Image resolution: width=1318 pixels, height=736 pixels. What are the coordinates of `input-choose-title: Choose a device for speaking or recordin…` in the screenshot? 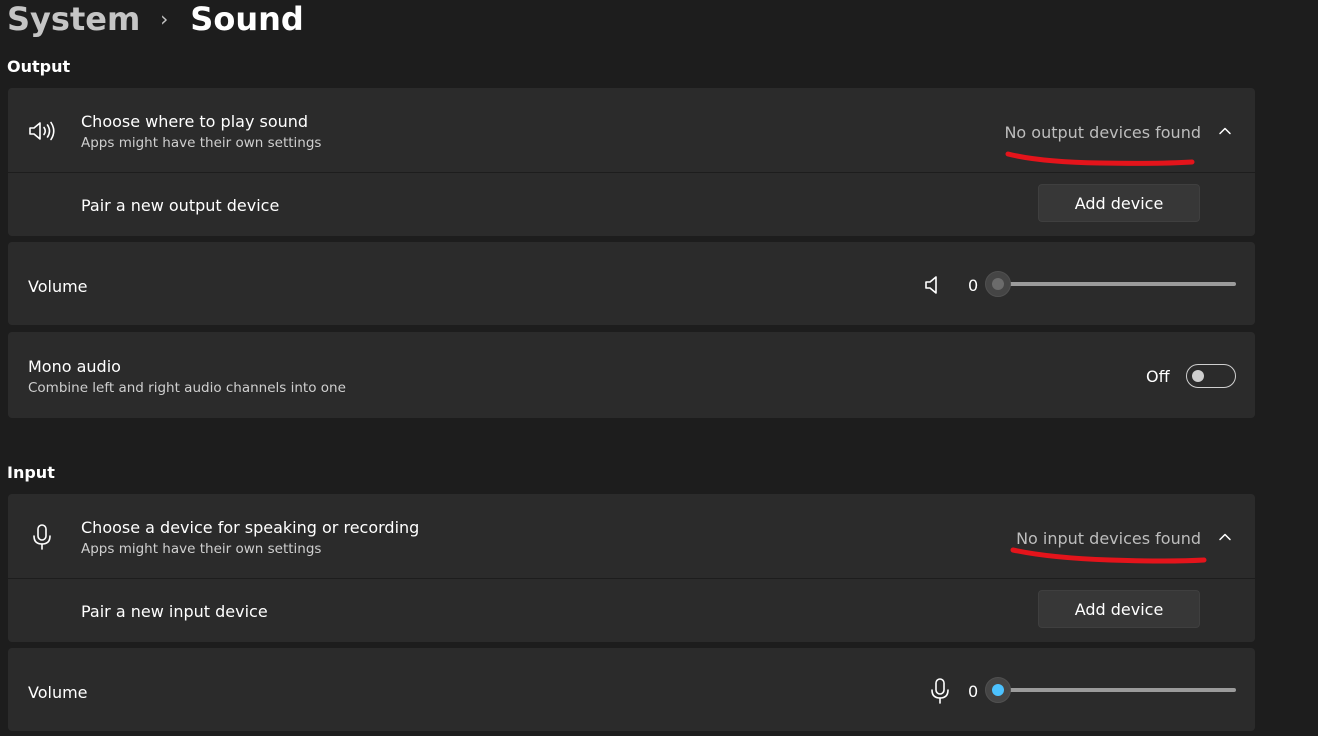 It's located at (250, 527).